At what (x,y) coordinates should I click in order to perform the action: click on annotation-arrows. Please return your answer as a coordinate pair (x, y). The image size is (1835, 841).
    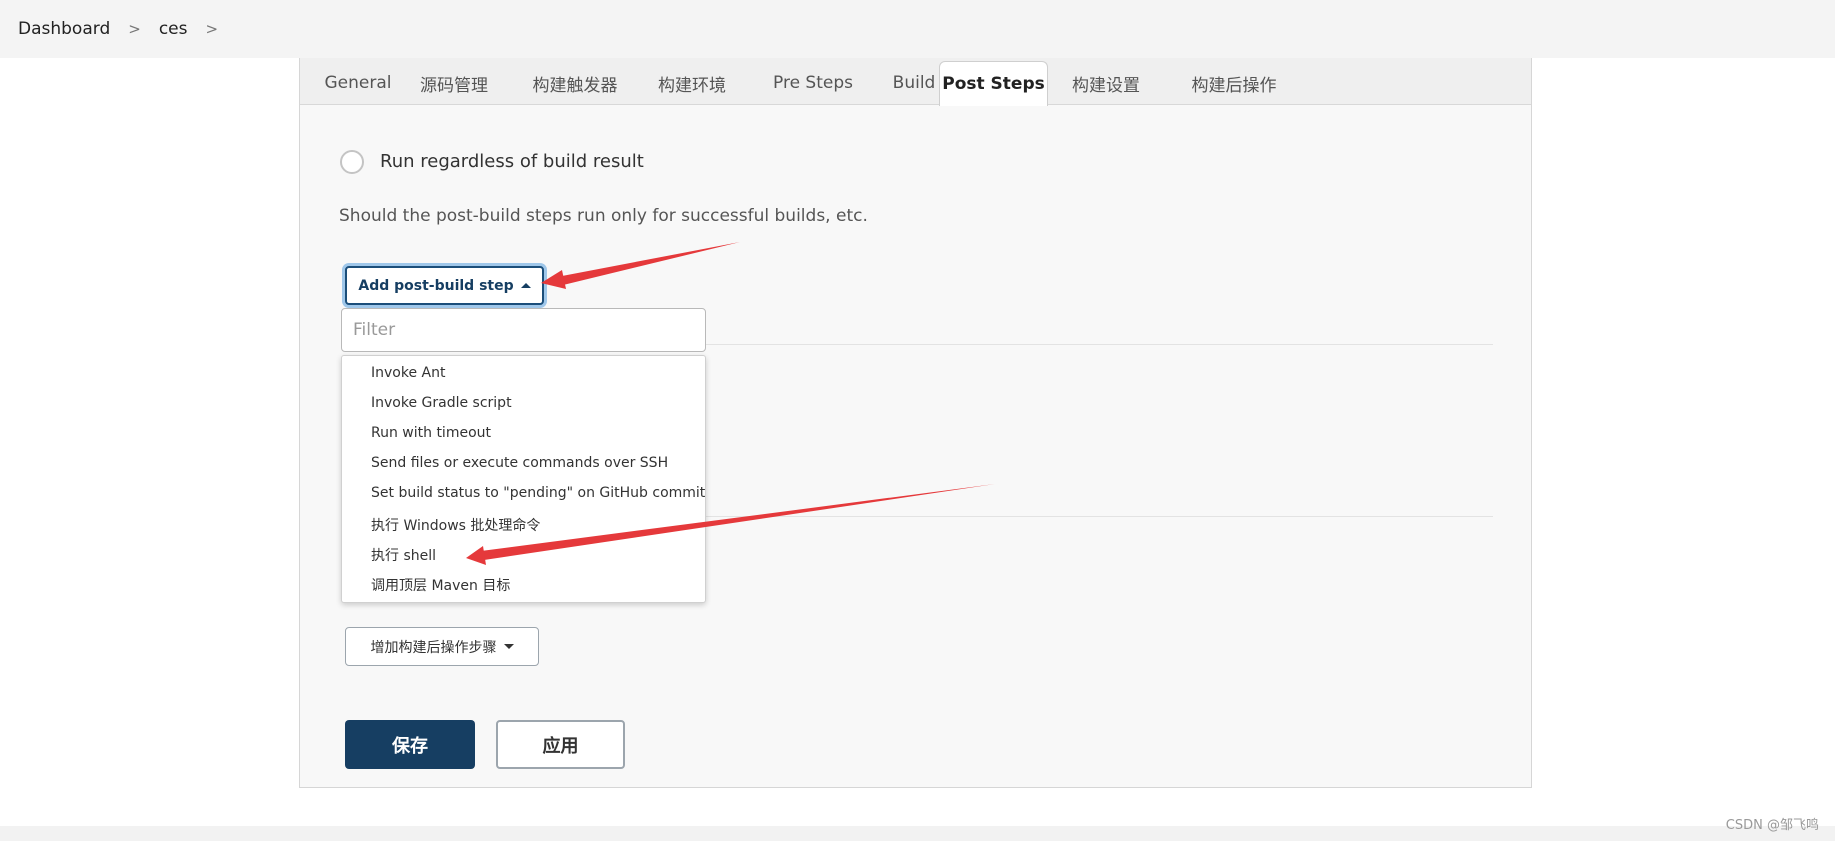
    Looking at the image, I should click on (730, 403).